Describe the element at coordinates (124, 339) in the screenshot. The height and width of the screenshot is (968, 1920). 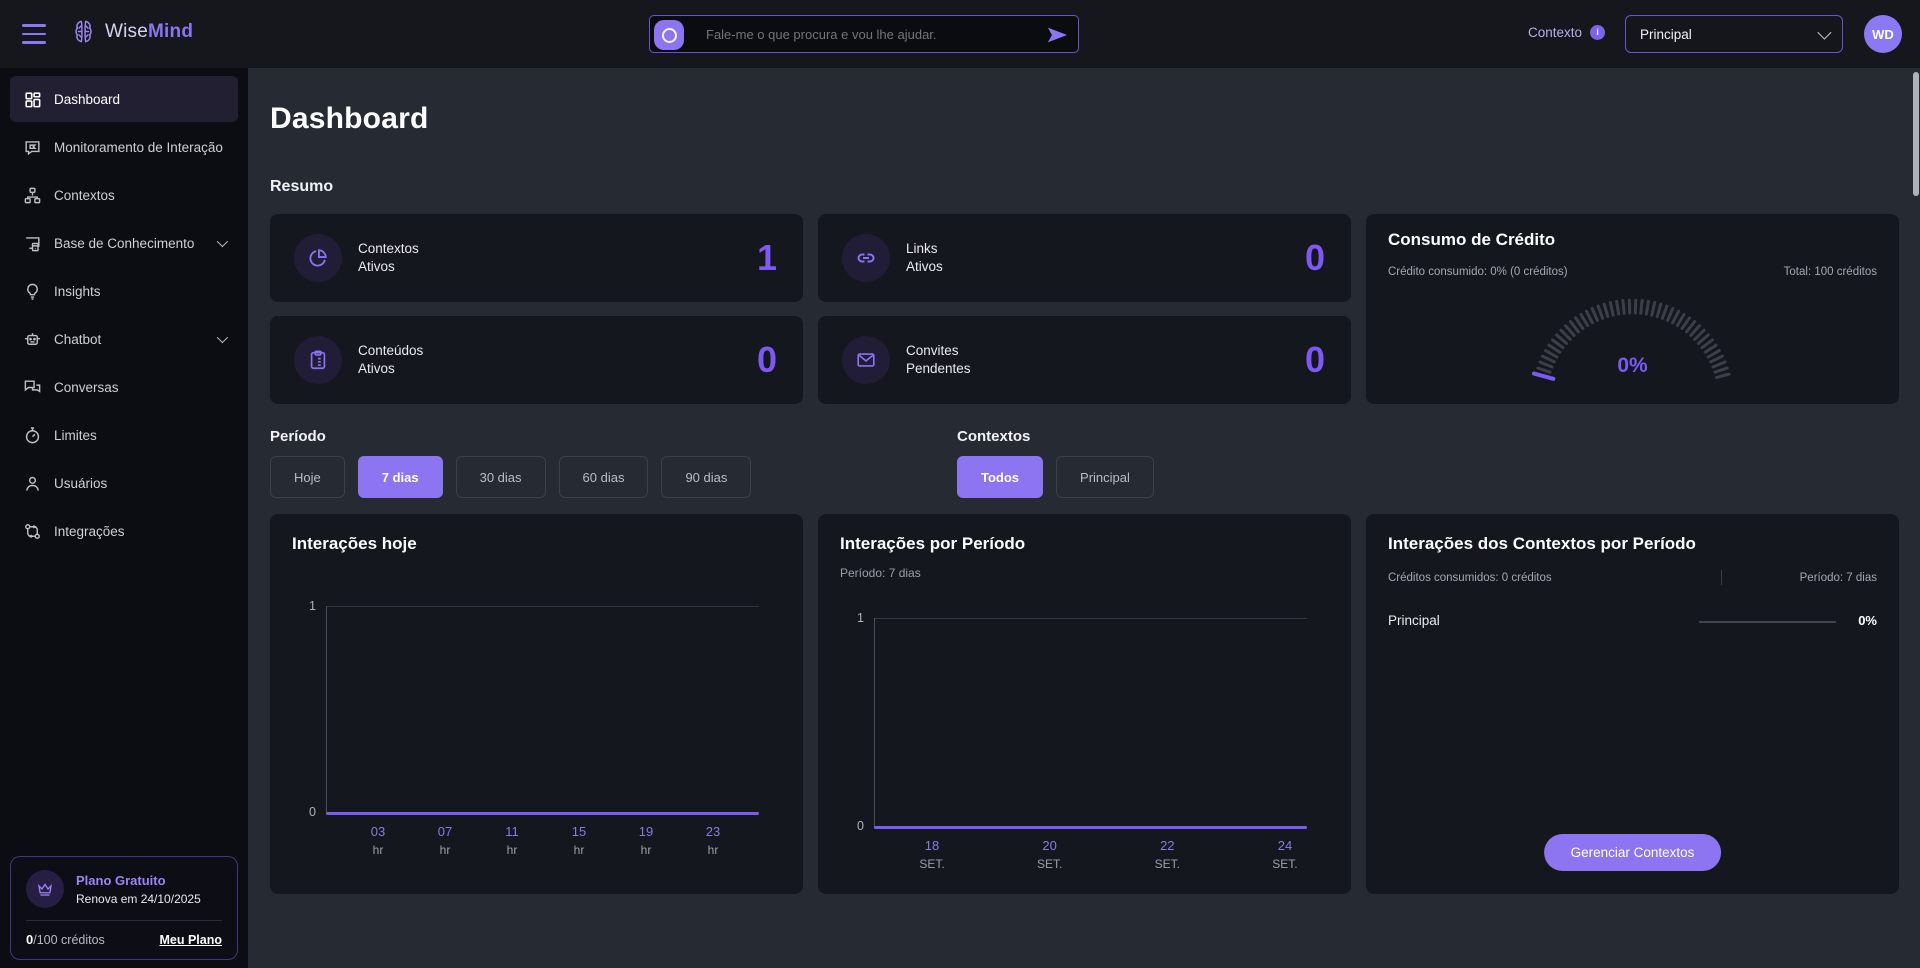
I see `sidebar-item-chatbot: Chatbot` at that location.